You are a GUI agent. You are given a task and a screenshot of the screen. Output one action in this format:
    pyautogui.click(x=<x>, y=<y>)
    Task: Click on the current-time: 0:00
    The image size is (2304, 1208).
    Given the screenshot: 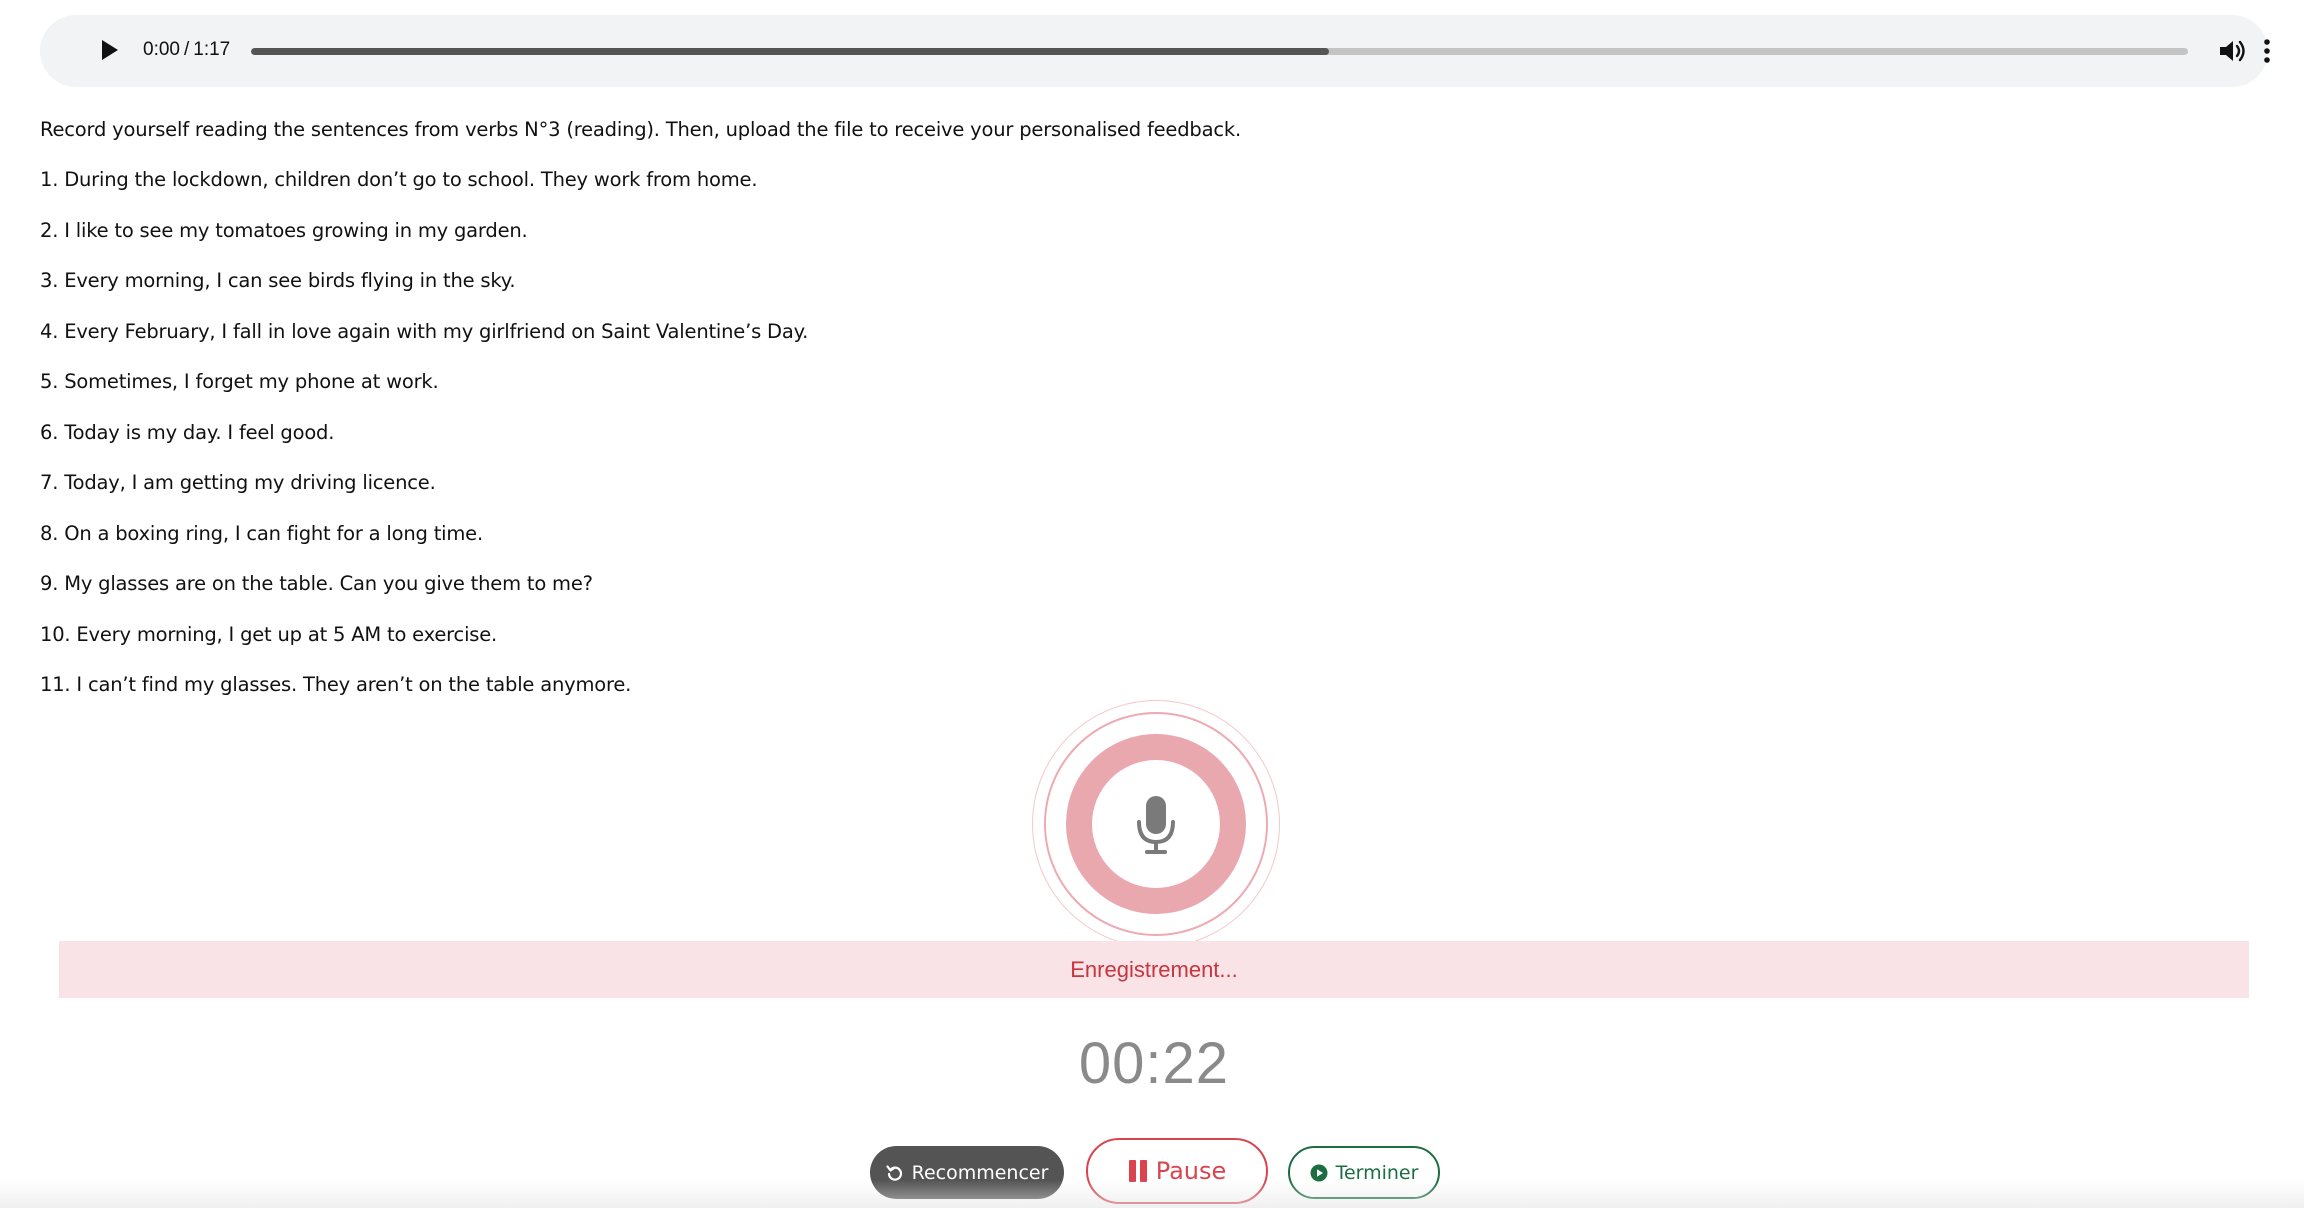 What is the action you would take?
    pyautogui.click(x=161, y=49)
    